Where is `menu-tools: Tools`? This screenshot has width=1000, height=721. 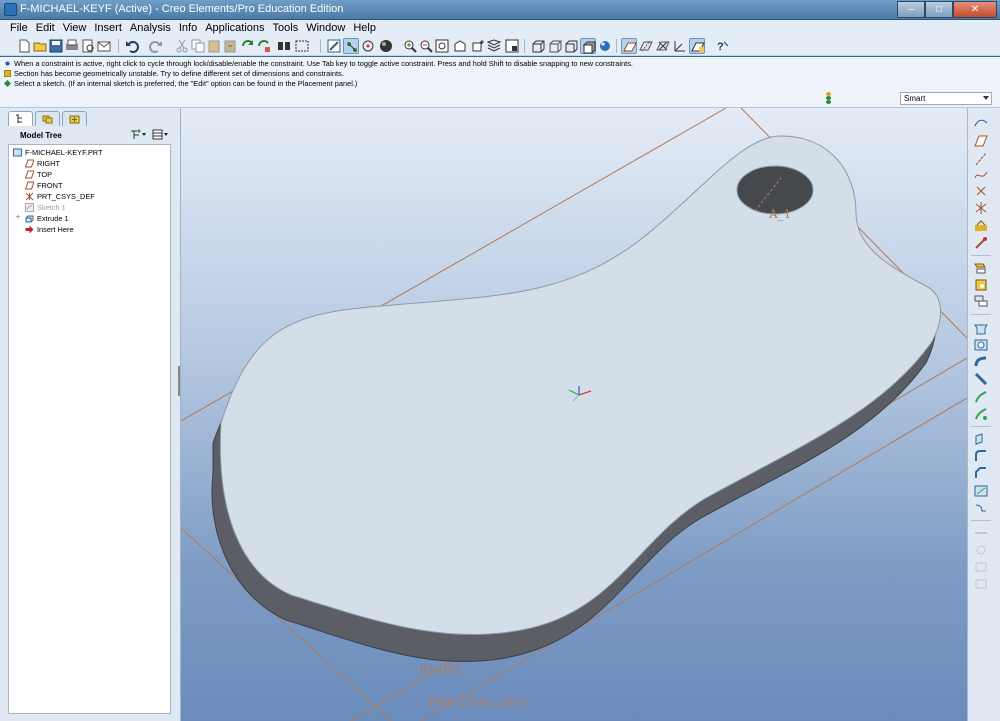
menu-tools: Tools is located at coordinates (286, 28).